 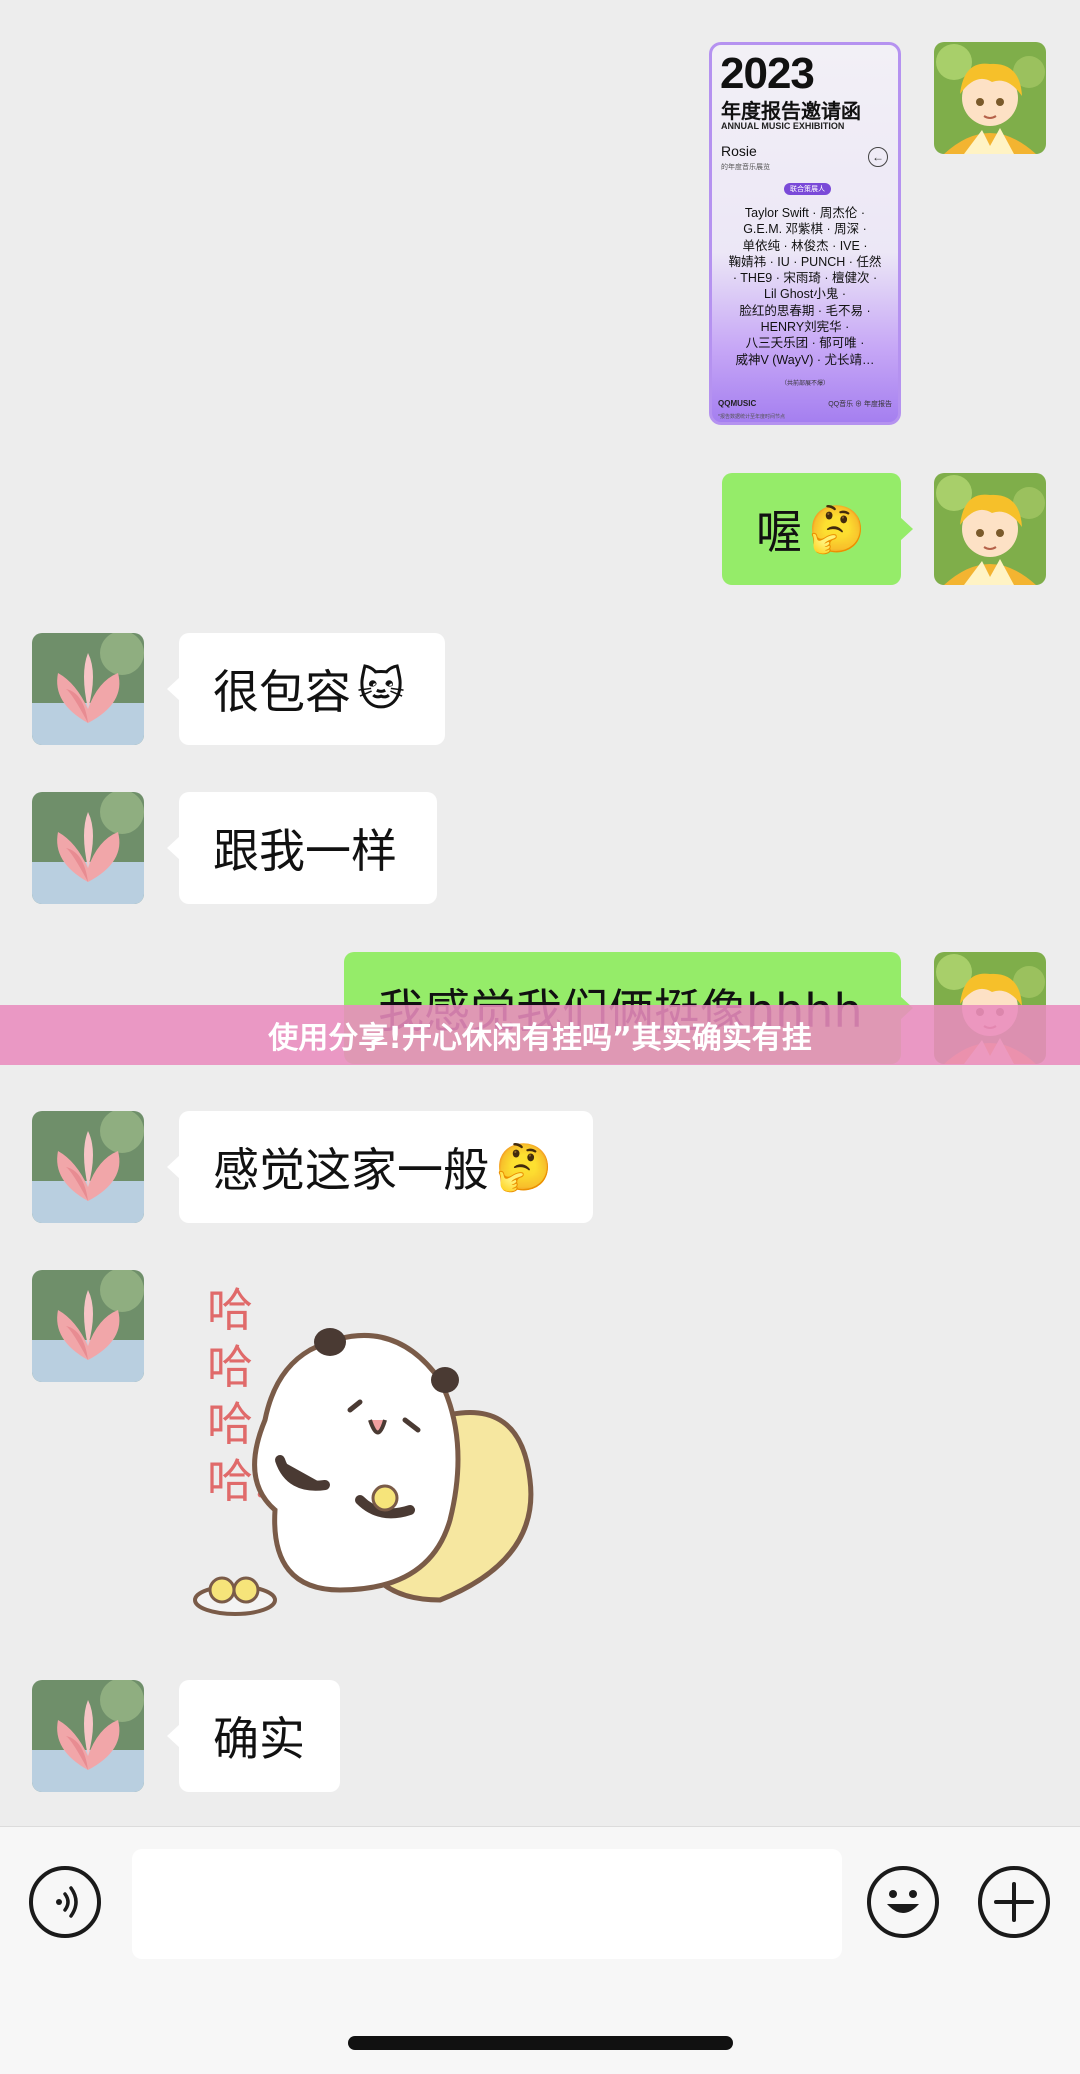 I want to click on card-title: 年度报告邀请函, so click(x=791, y=112).